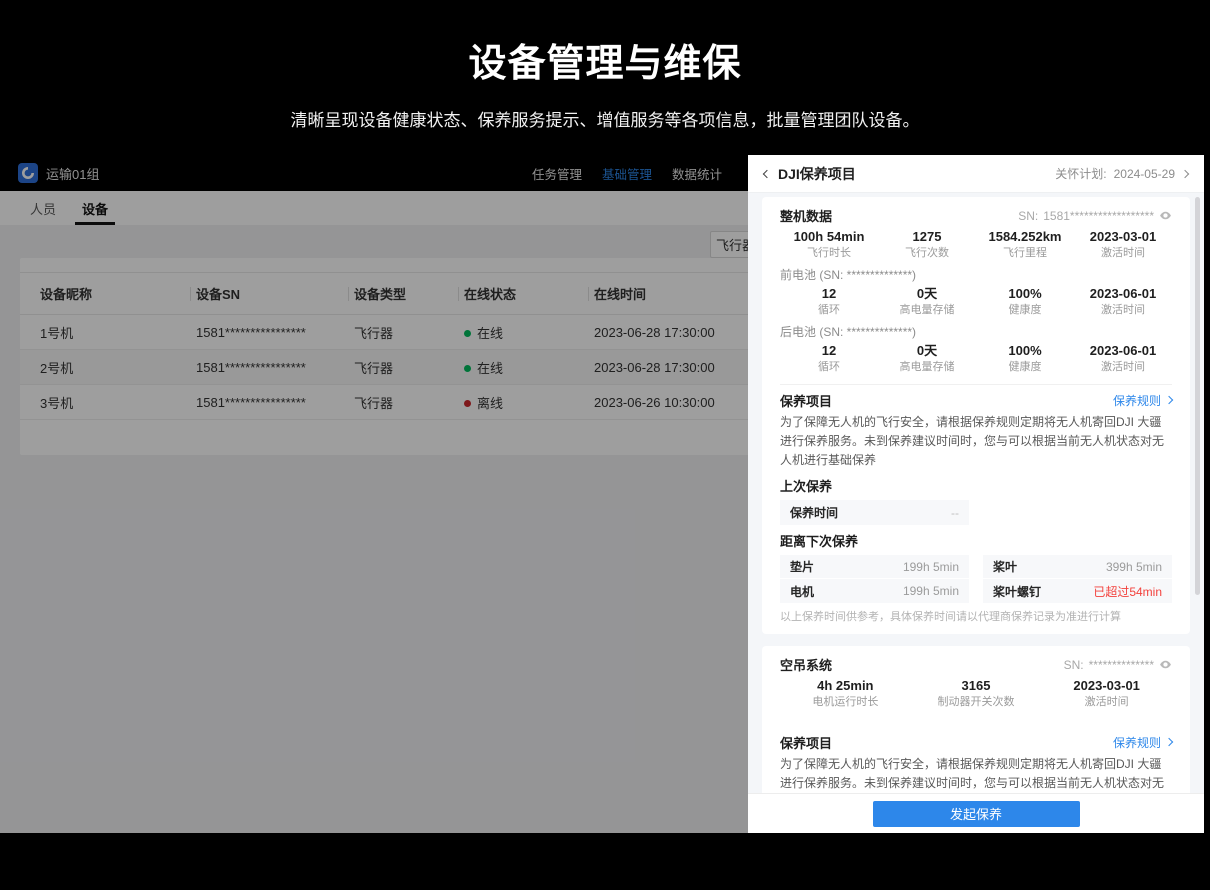 The image size is (1210, 890). What do you see at coordinates (1095, 216) in the screenshot?
I see `aircraft-sn: SN: 1581******************` at bounding box center [1095, 216].